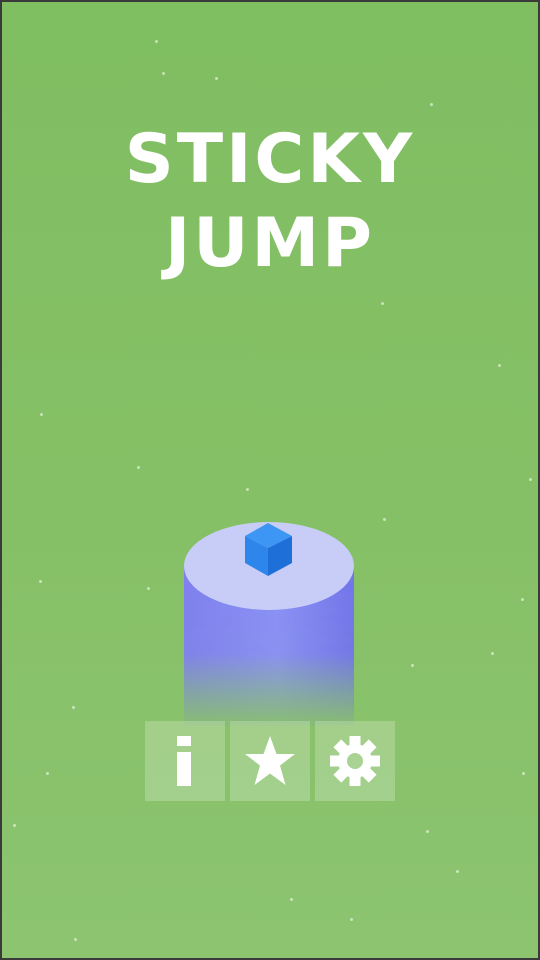 The image size is (540, 960). I want to click on gear-icon, so click(355, 761).